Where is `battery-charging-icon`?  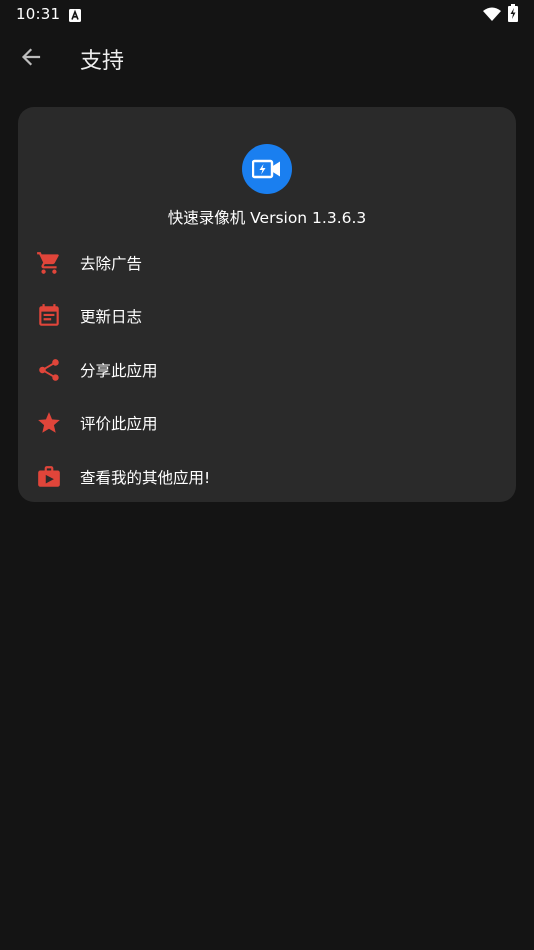
battery-charging-icon is located at coordinates (513, 13).